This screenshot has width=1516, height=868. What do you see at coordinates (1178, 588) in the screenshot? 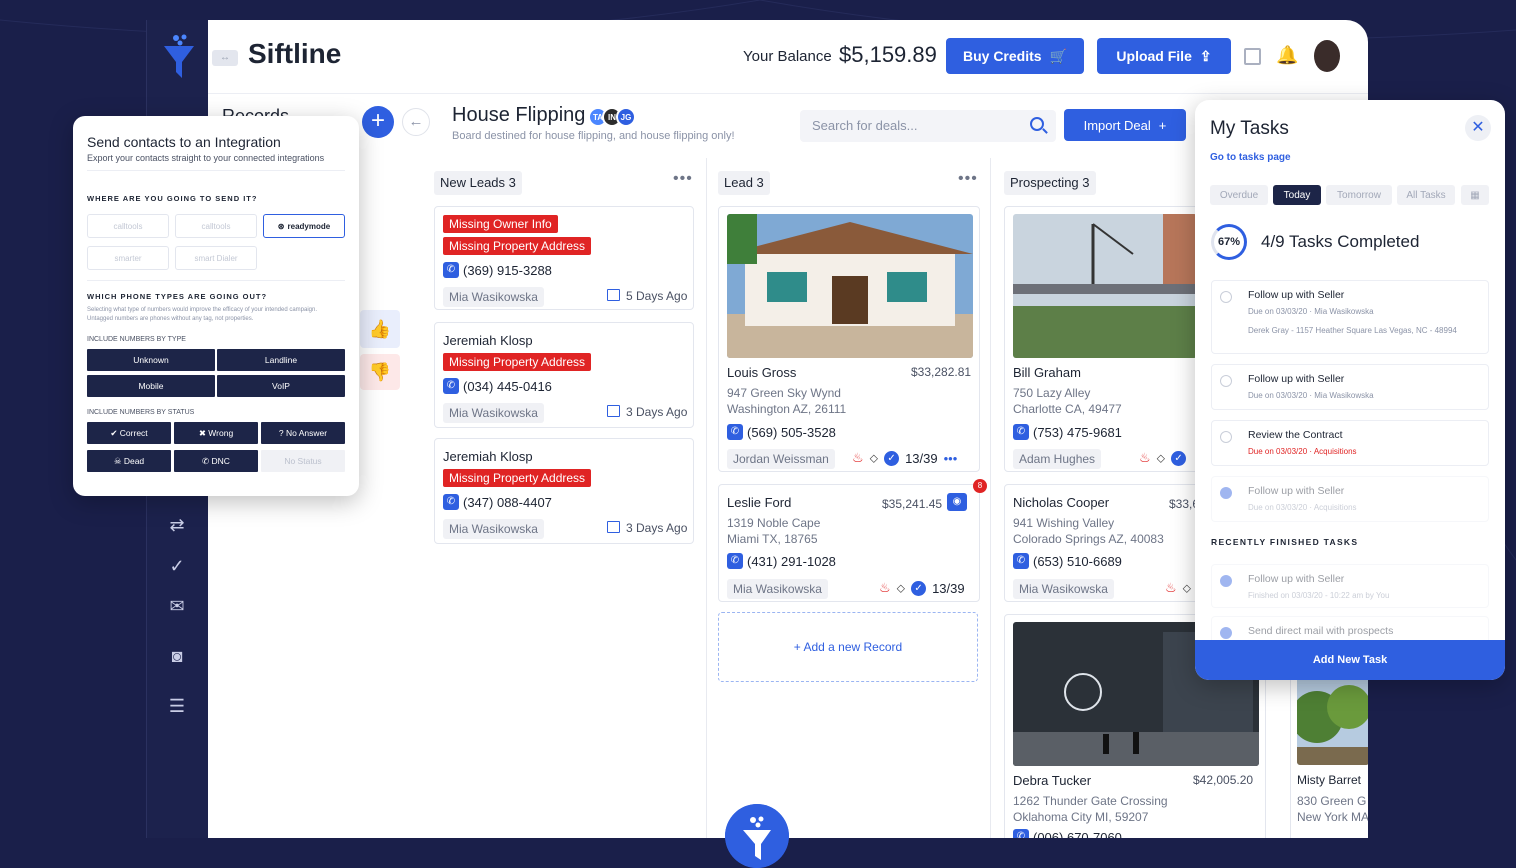
I see `card-status-icons: ♨ ⬦` at bounding box center [1178, 588].